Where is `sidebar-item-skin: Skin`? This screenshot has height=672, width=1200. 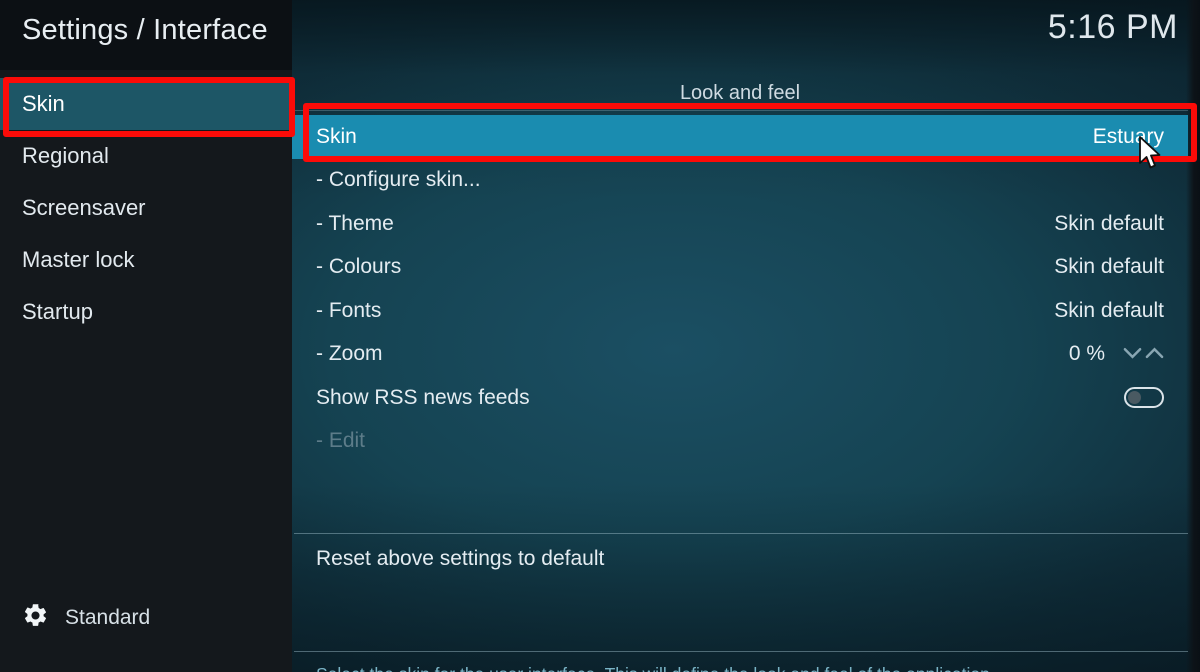 sidebar-item-skin: Skin is located at coordinates (146, 104).